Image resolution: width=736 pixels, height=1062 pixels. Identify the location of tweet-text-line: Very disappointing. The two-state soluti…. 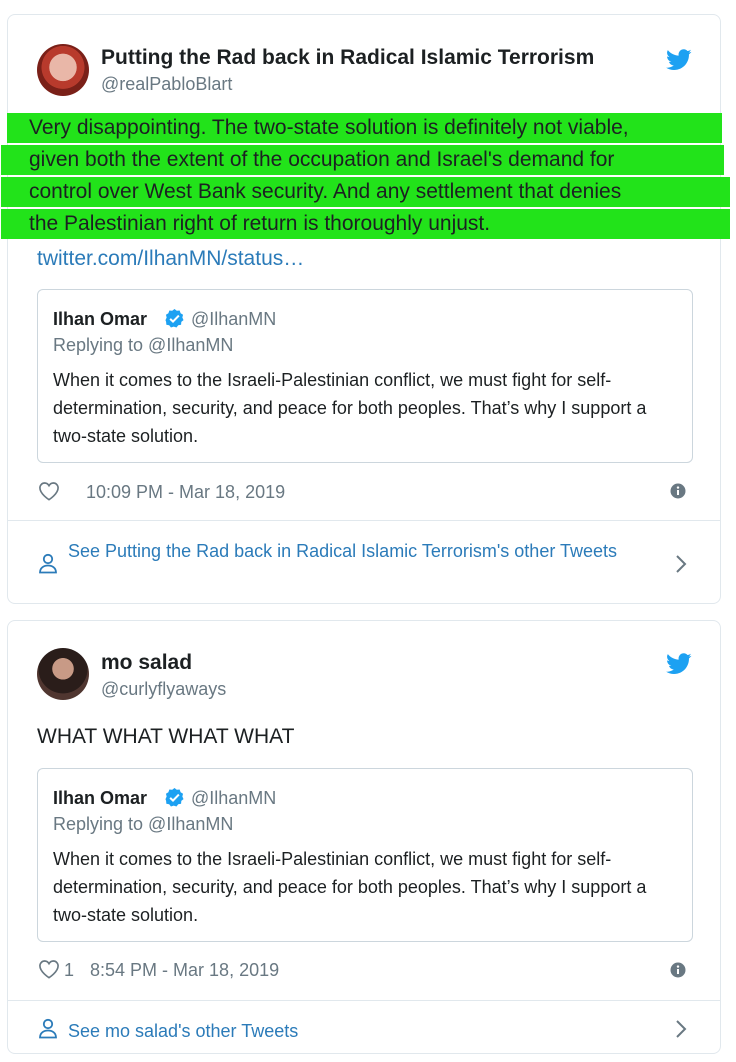
(364, 128).